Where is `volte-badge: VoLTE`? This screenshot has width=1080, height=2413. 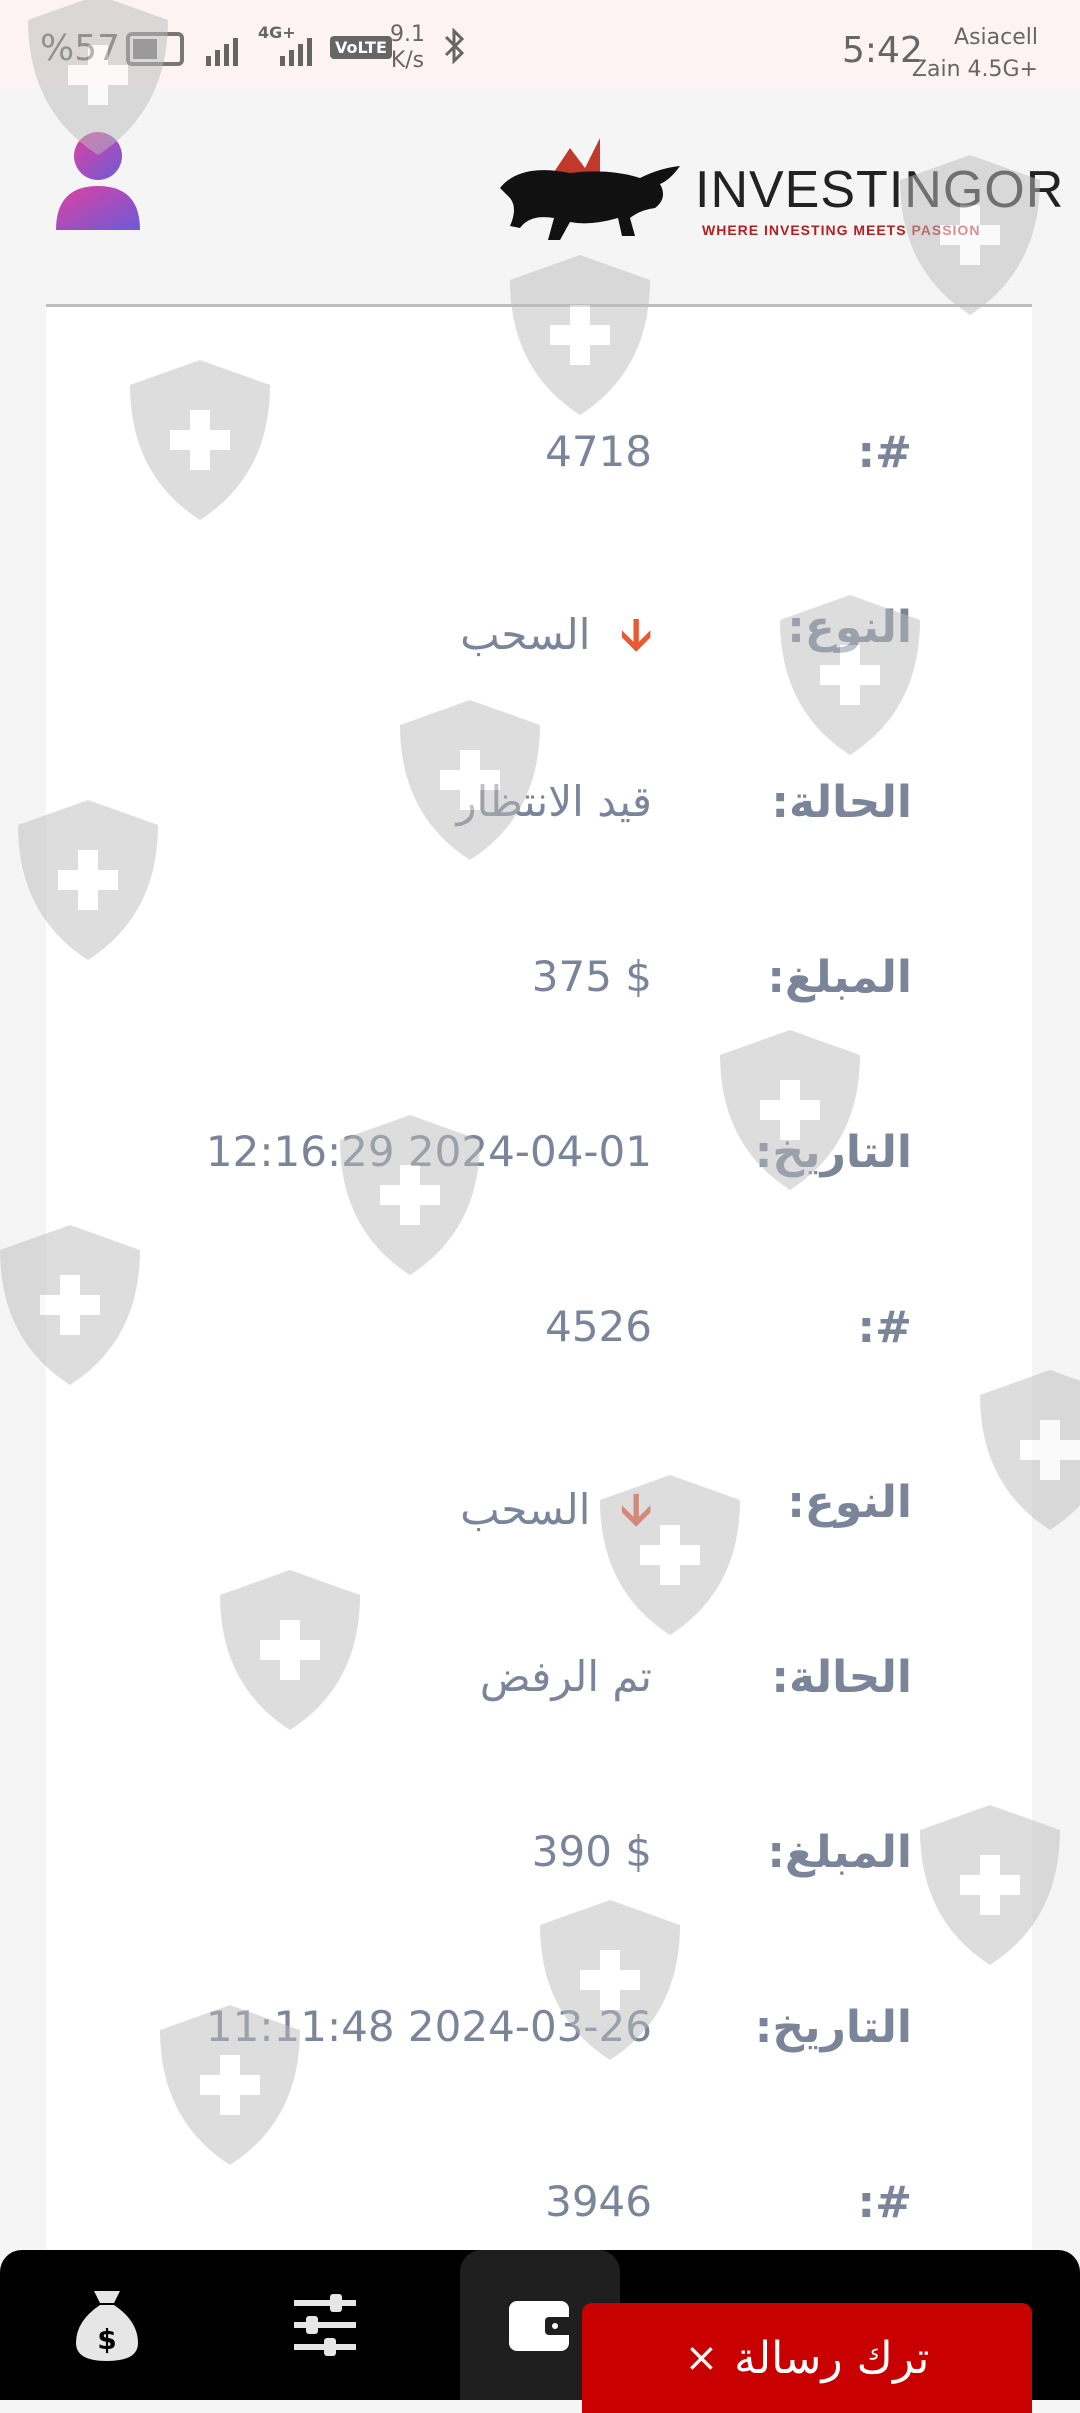 volte-badge: VoLTE is located at coordinates (361, 47).